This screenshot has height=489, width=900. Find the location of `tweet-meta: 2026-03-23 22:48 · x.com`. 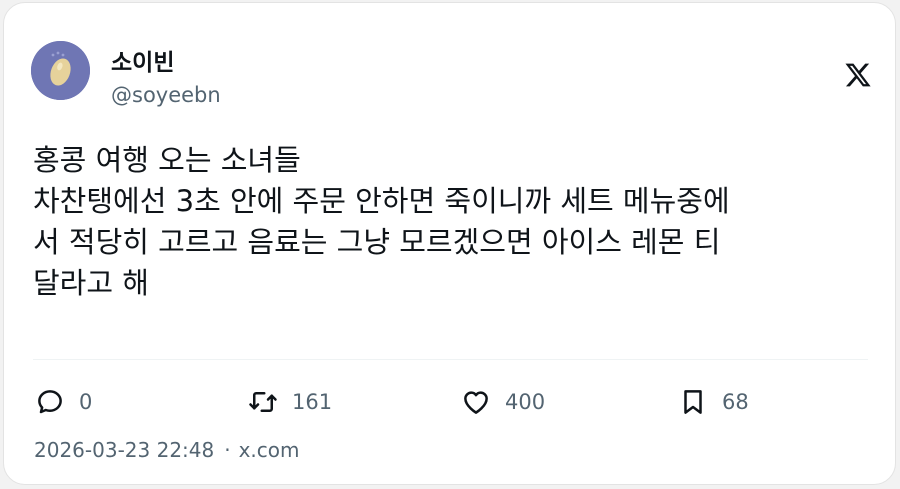

tweet-meta: 2026-03-23 22:48 · x.com is located at coordinates (167, 450).